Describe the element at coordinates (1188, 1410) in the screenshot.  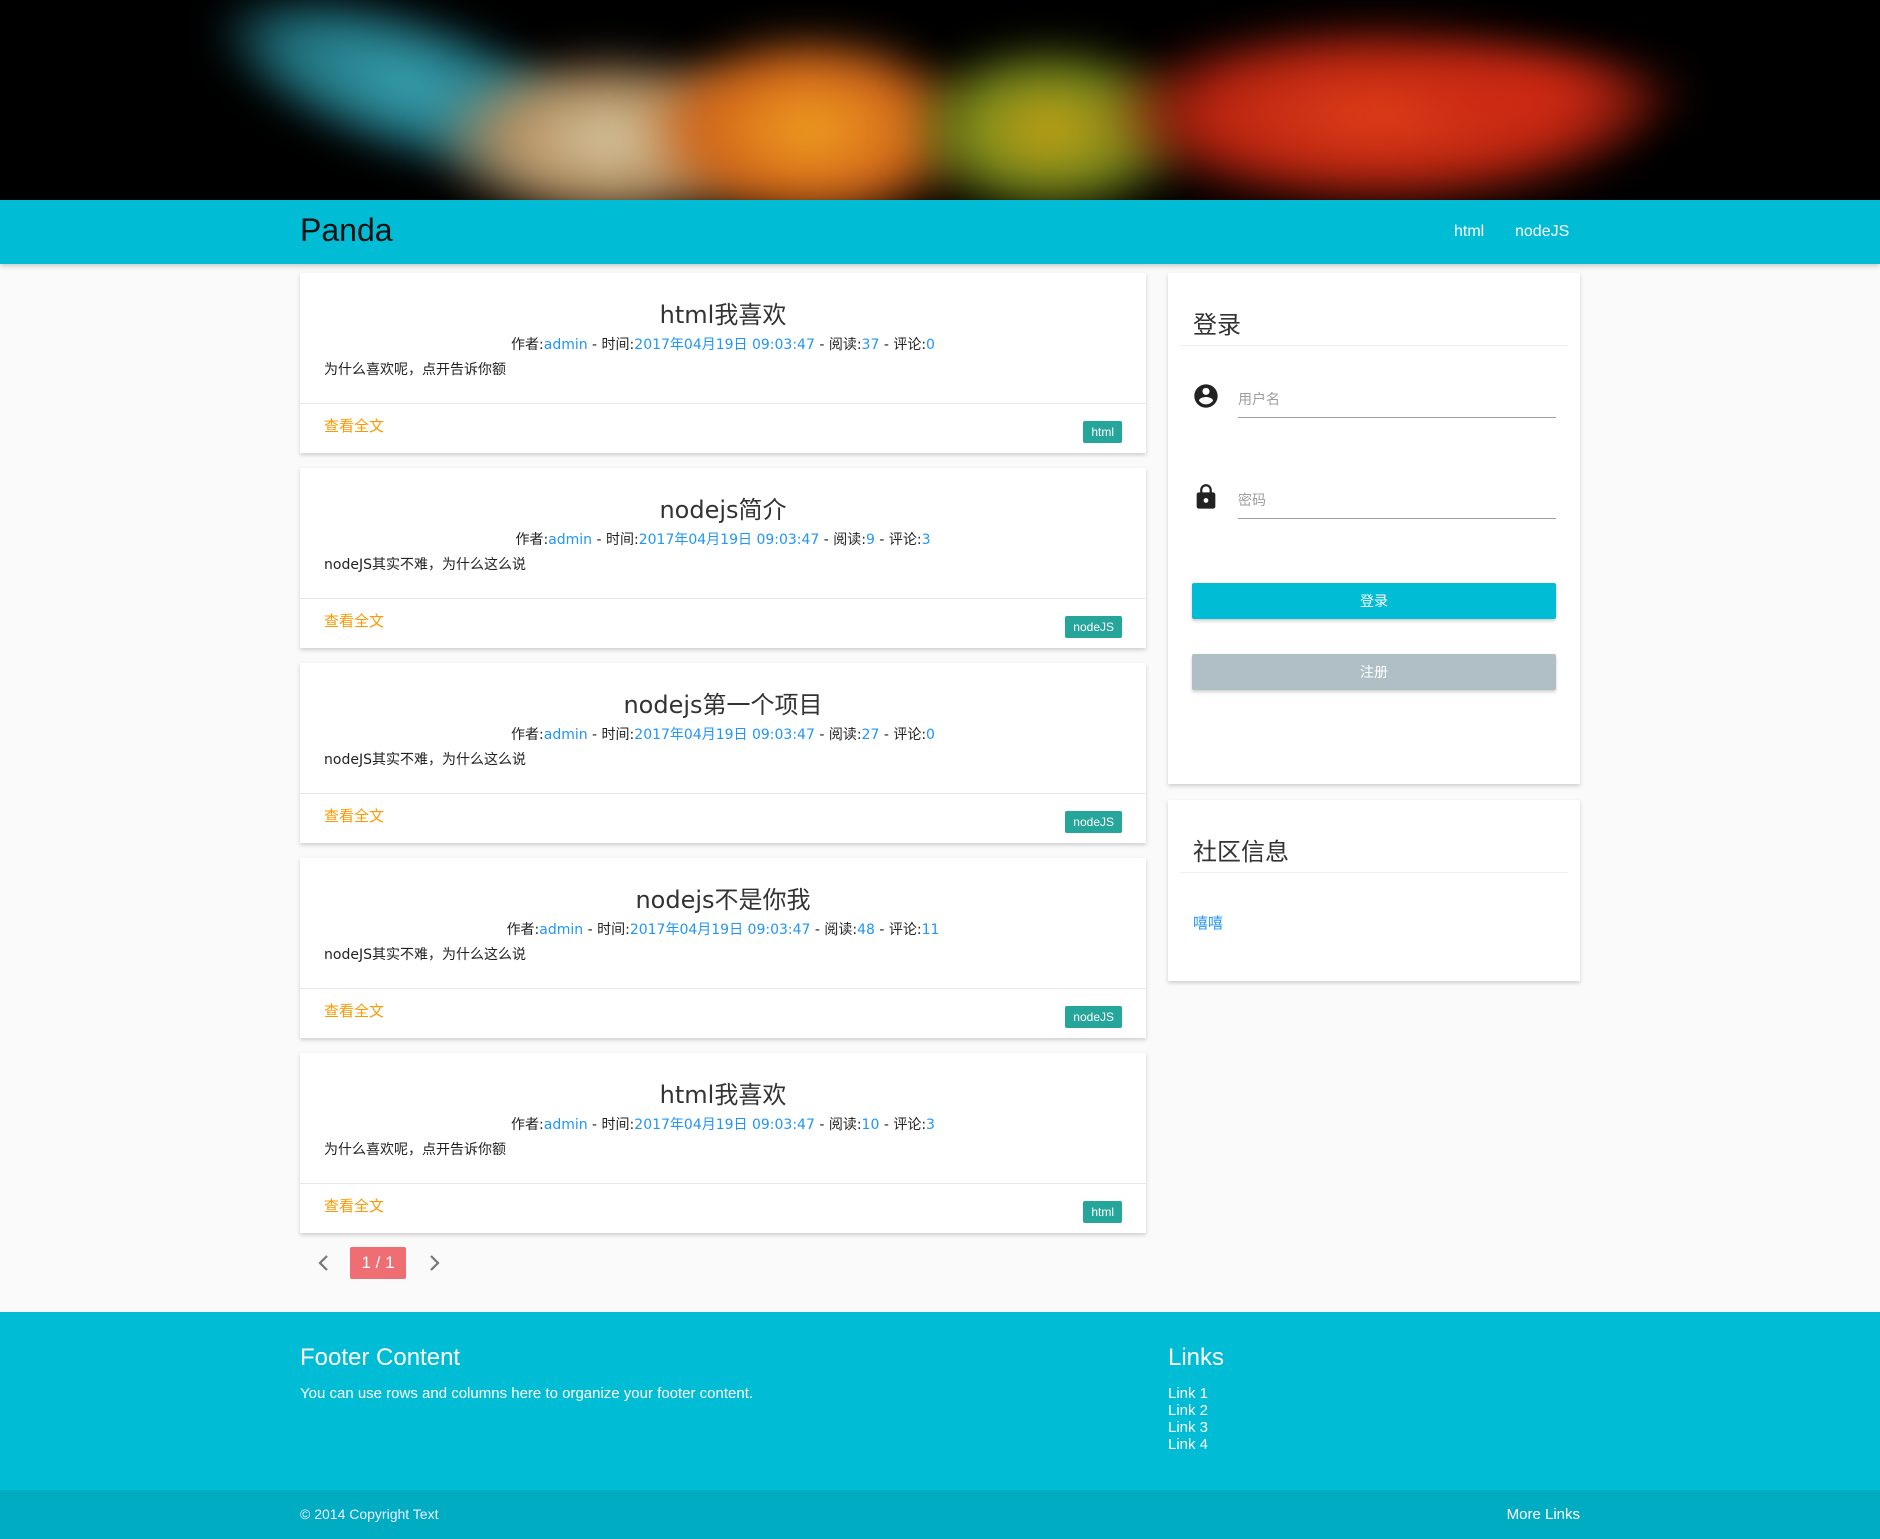
I see `footer-link: Link 2` at that location.